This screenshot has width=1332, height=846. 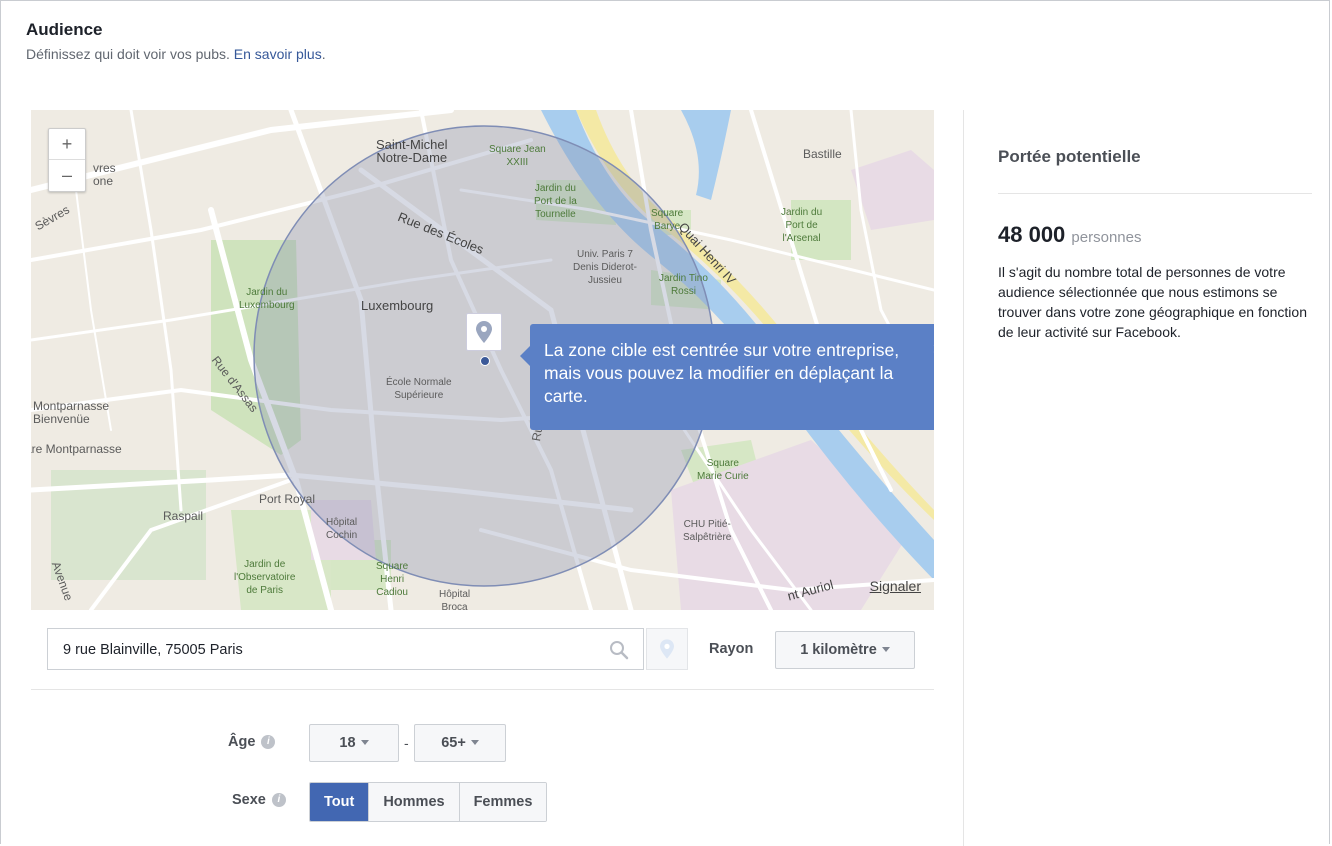 What do you see at coordinates (64, 29) in the screenshot?
I see `section-title: Audience` at bounding box center [64, 29].